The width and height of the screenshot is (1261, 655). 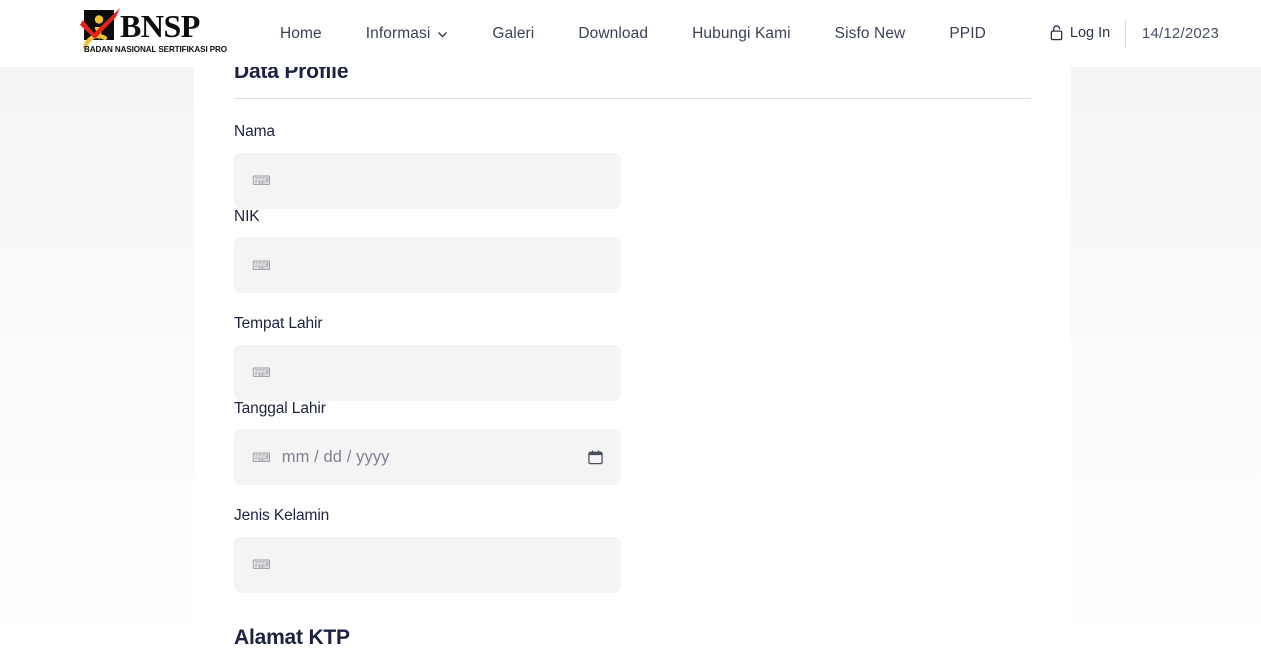 I want to click on field-group-jenis-kelamin: Jenis Kelamin ⌨, so click(x=427, y=550).